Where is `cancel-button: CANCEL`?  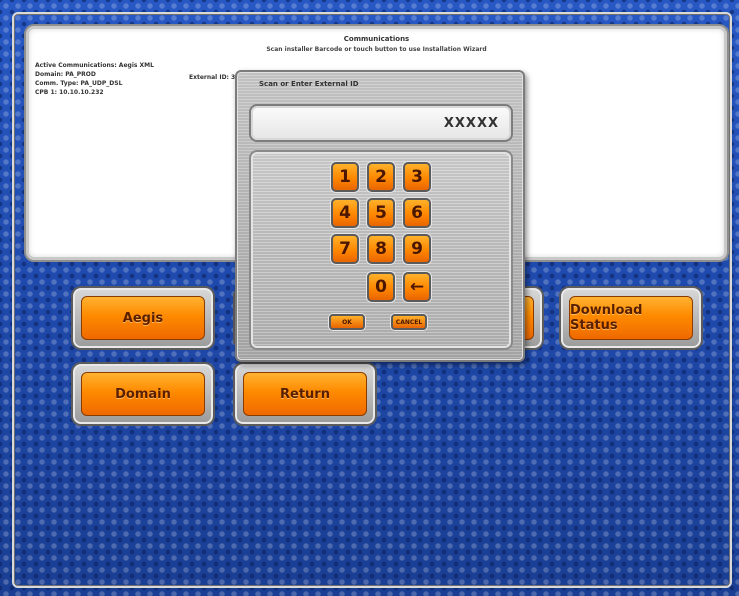
cancel-button: CANCEL is located at coordinates (409, 322).